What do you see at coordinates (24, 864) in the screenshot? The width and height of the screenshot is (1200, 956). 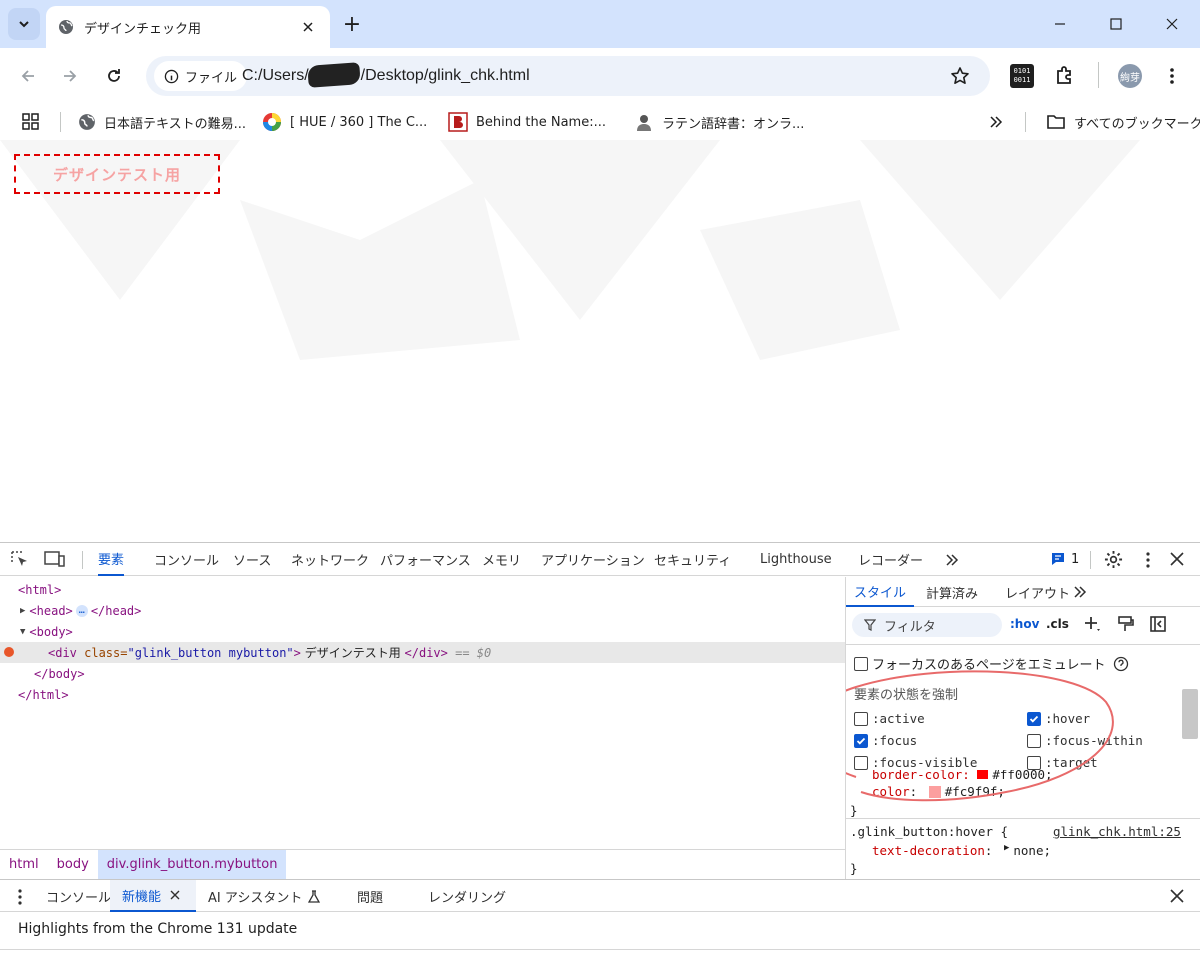 I see `breadcrumb-html: html` at bounding box center [24, 864].